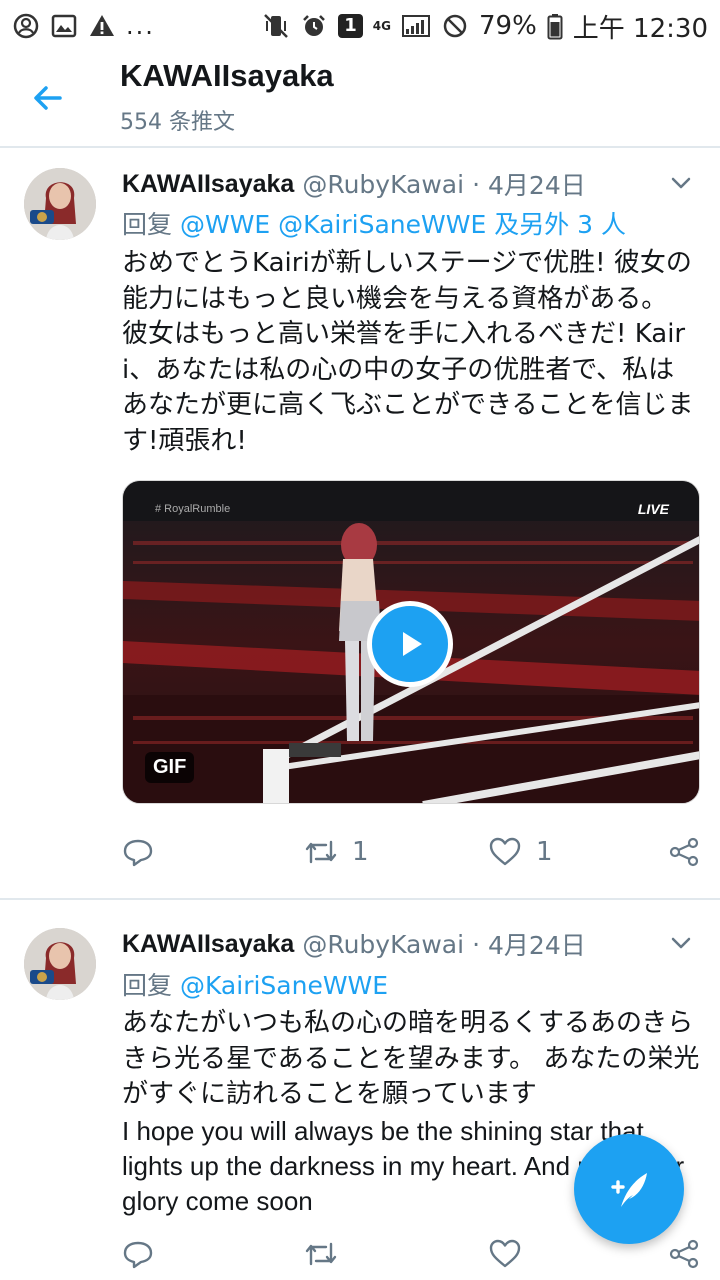 This screenshot has width=720, height=1280. Describe the element at coordinates (350, 26) in the screenshot. I see `sim-badge: 1` at that location.